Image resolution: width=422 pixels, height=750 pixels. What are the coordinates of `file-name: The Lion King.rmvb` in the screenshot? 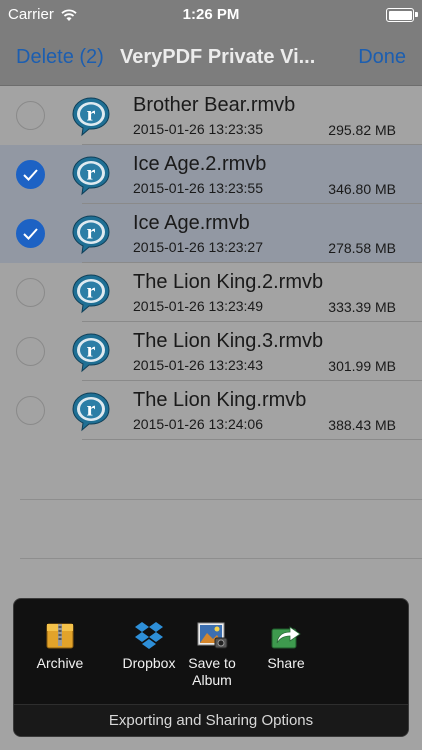 It's located at (220, 400).